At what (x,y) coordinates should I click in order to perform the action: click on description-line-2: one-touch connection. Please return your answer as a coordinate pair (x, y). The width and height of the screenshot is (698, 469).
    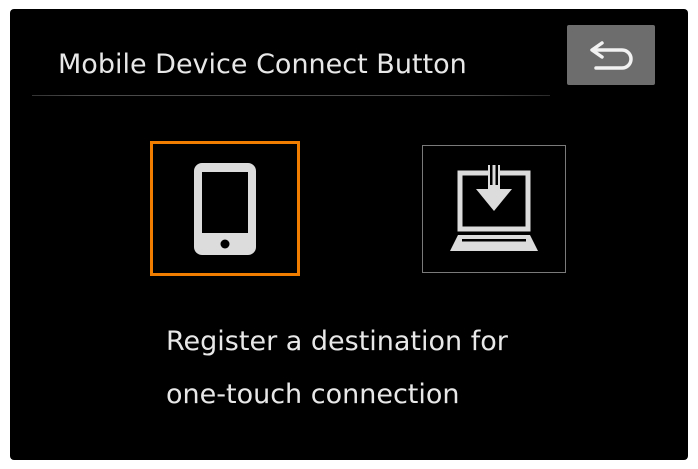
    Looking at the image, I should click on (313, 394).